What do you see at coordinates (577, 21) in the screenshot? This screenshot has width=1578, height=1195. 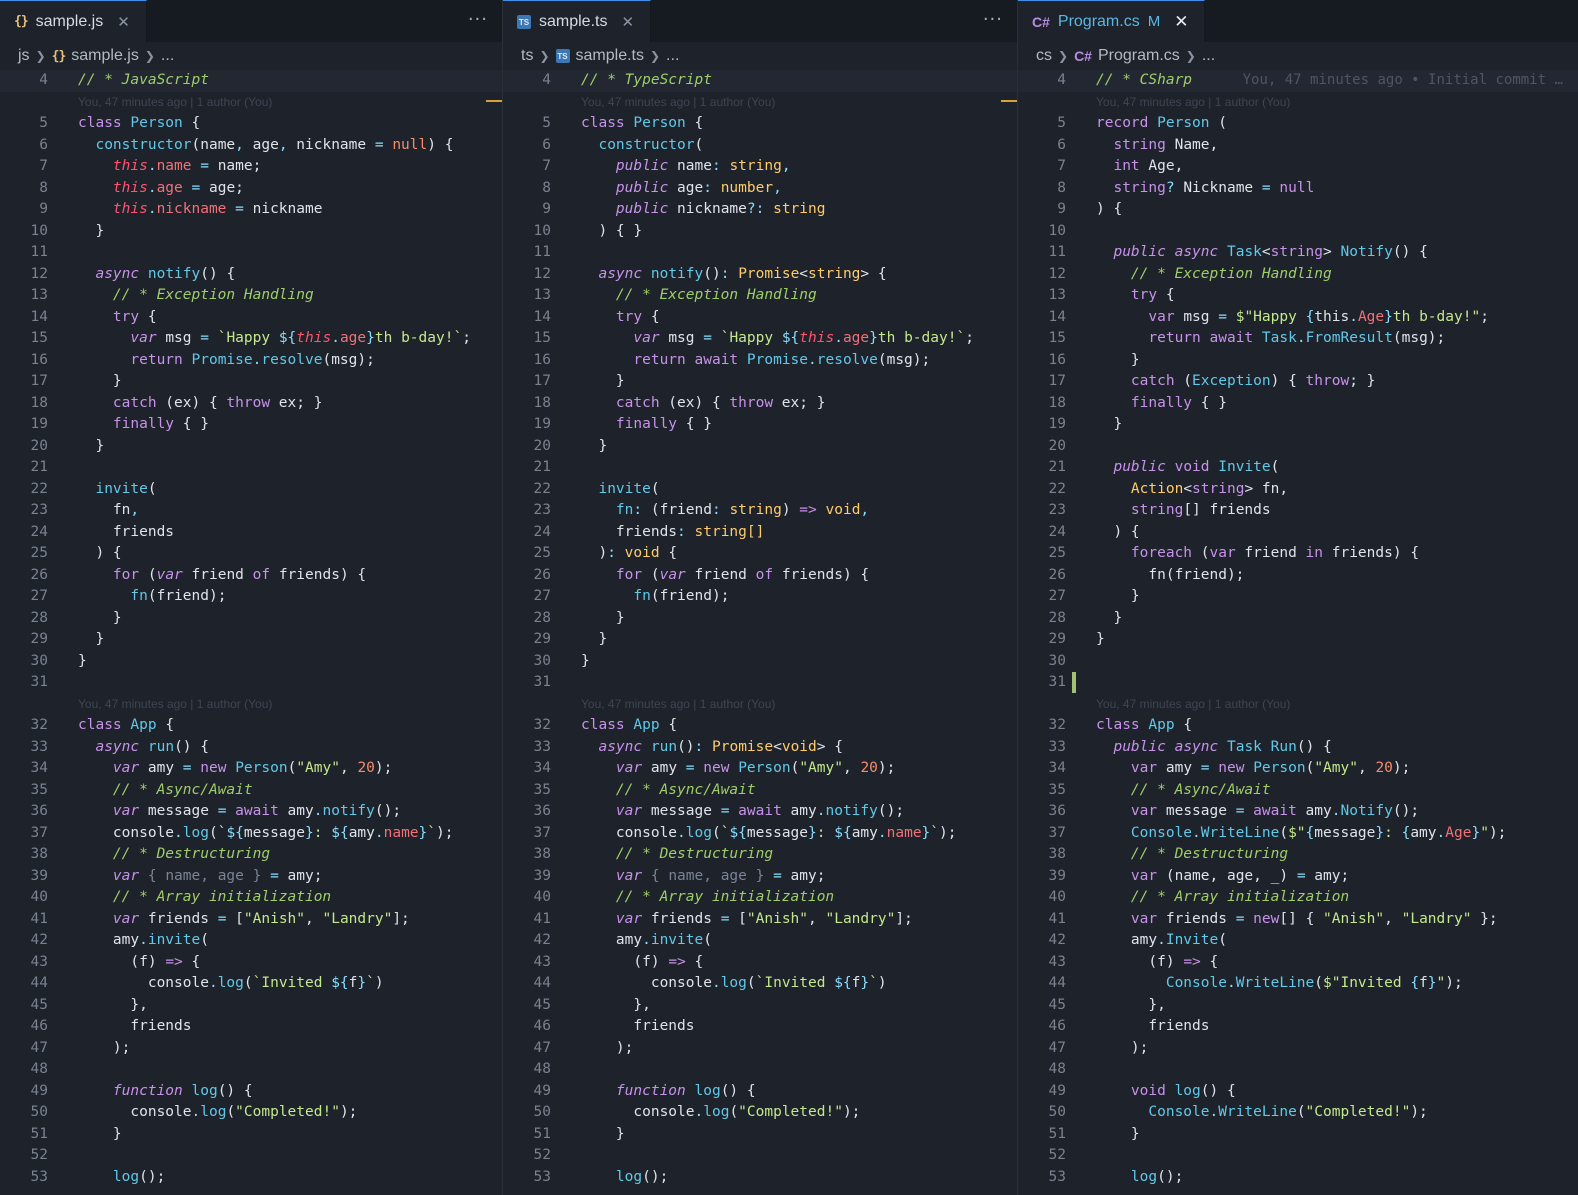 I see `tab-sample-ts: TS sample.ts ✕` at bounding box center [577, 21].